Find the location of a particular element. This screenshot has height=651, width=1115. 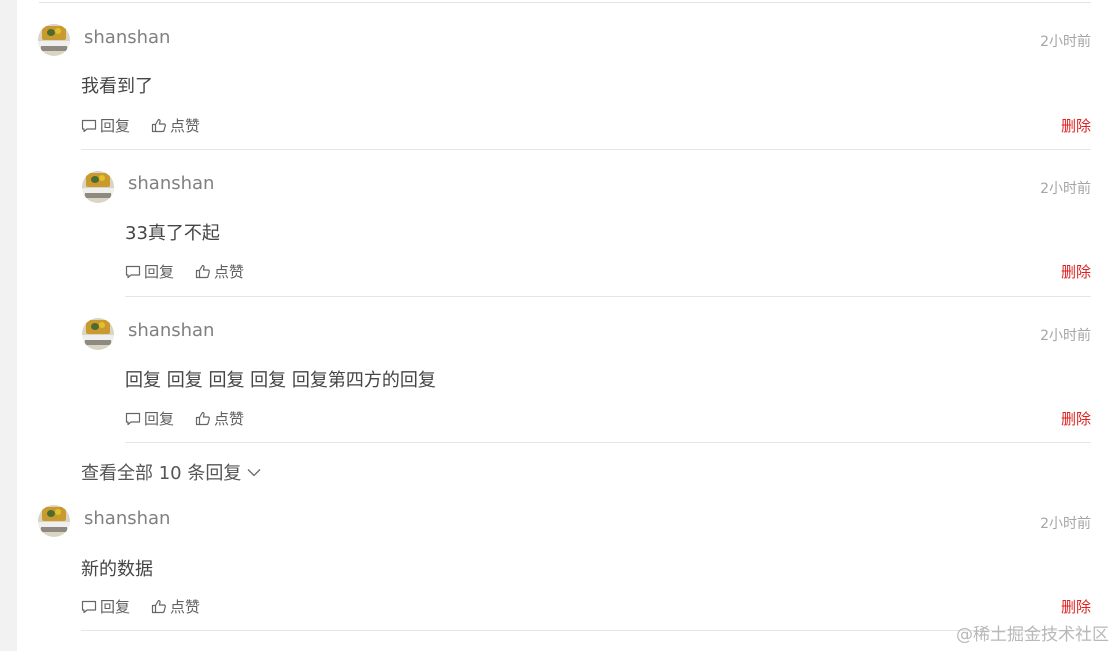

chevron-down-icon is located at coordinates (254, 472).